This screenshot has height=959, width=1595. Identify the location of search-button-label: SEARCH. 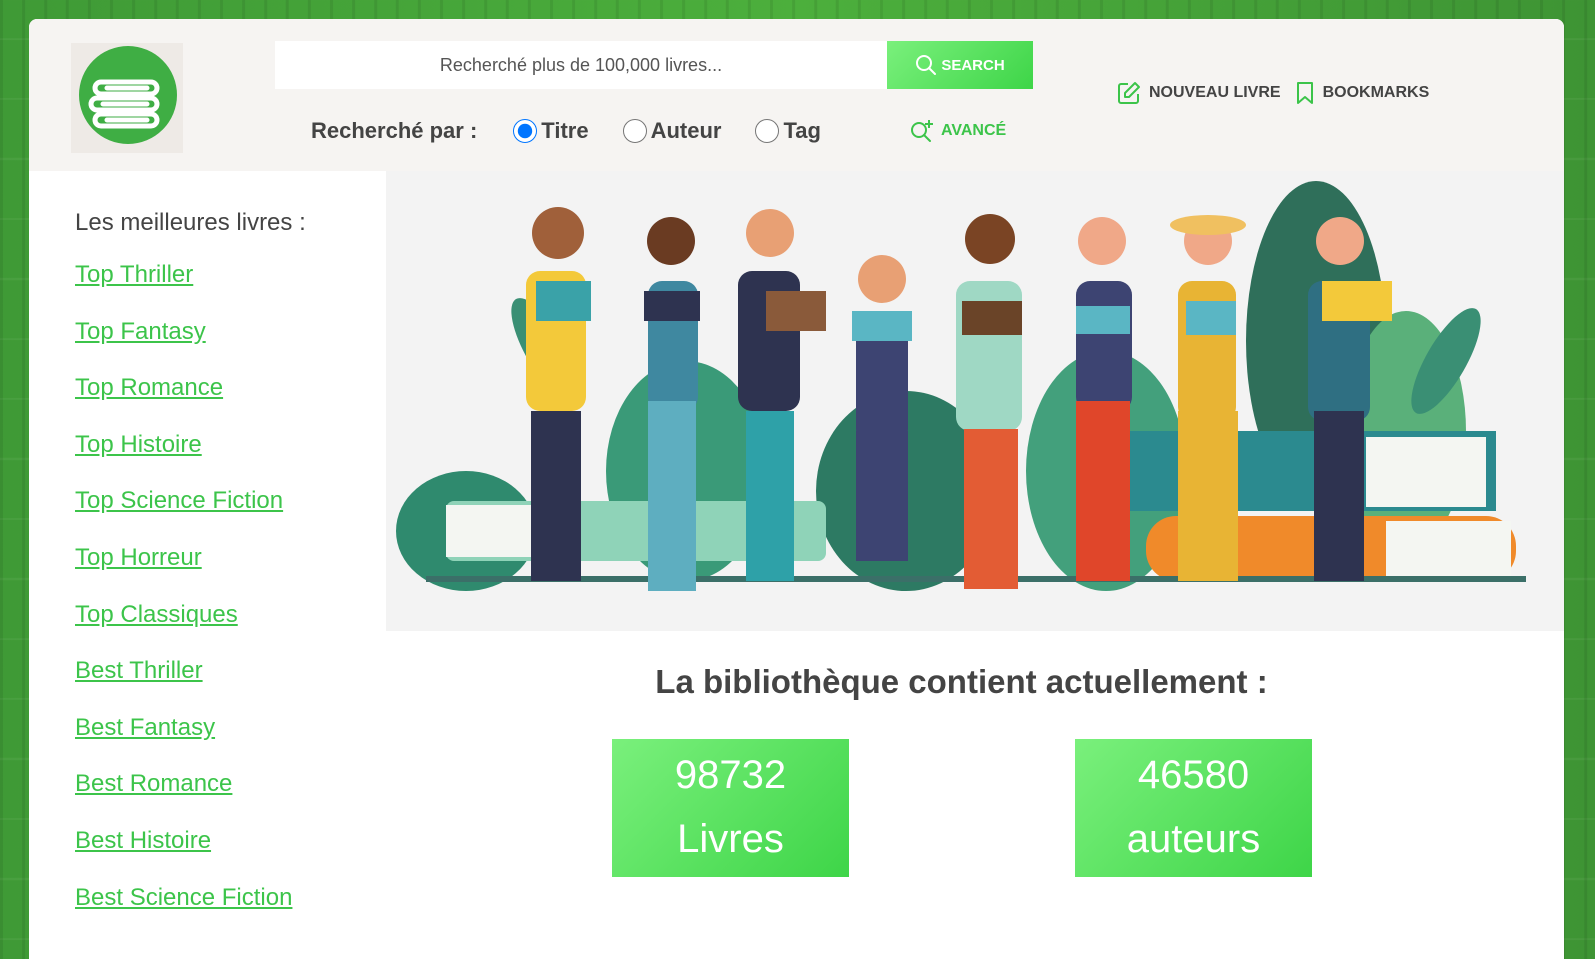
(973, 65).